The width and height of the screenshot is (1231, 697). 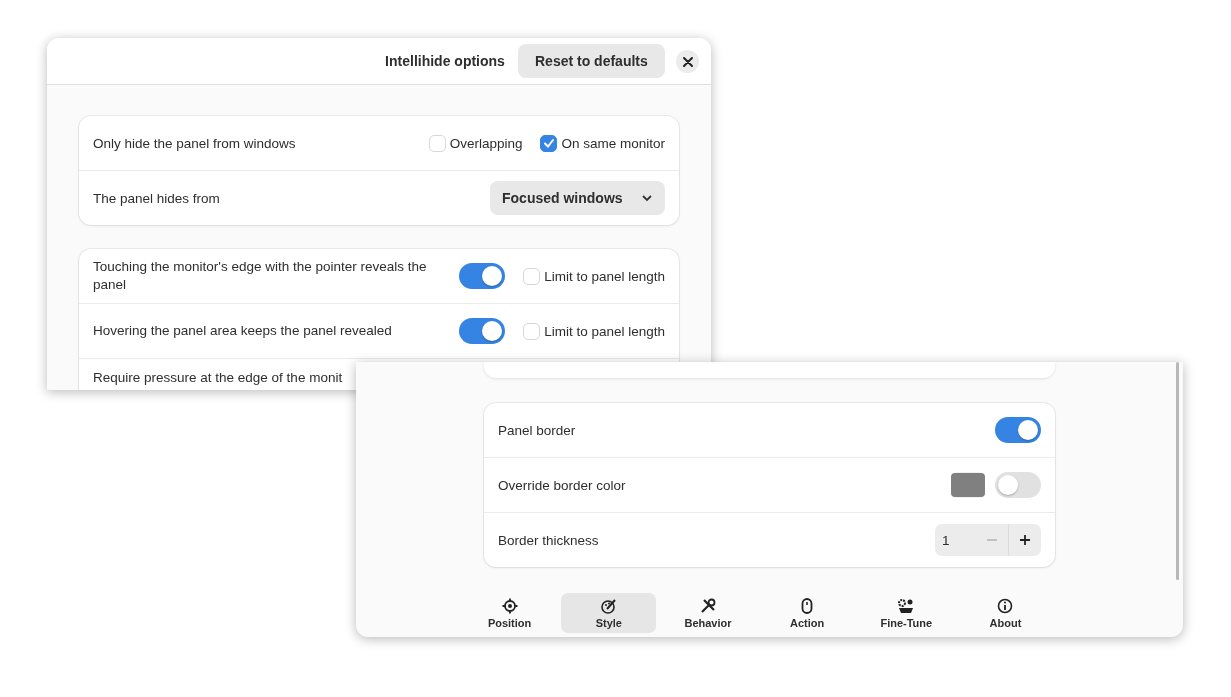 I want to click on nav-tab: About, so click(x=1005, y=613).